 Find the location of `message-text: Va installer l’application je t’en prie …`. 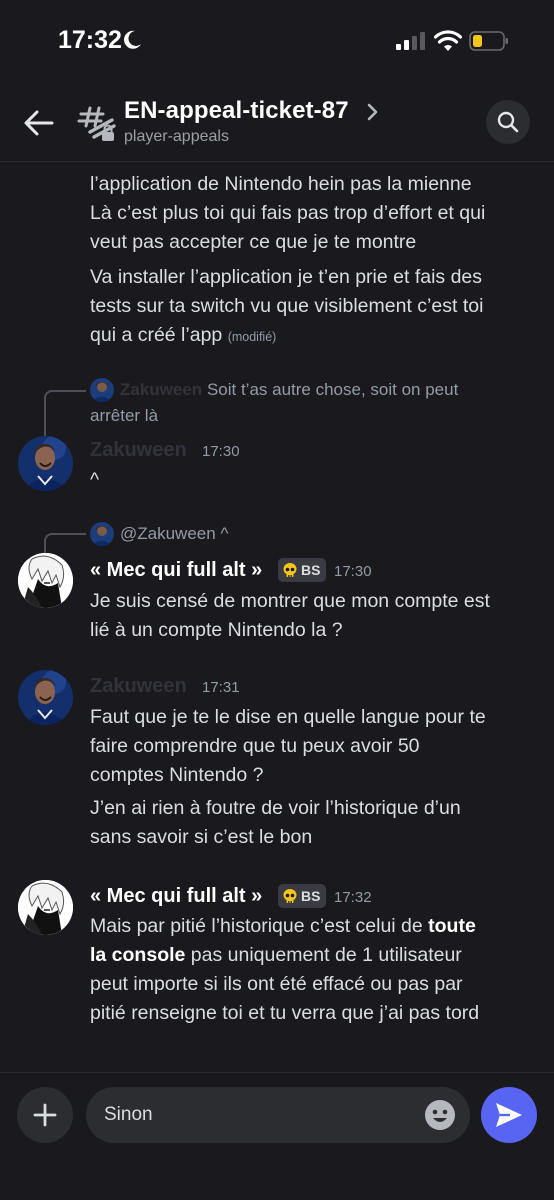

message-text: Va installer l’application je t’en prie … is located at coordinates (310, 307).